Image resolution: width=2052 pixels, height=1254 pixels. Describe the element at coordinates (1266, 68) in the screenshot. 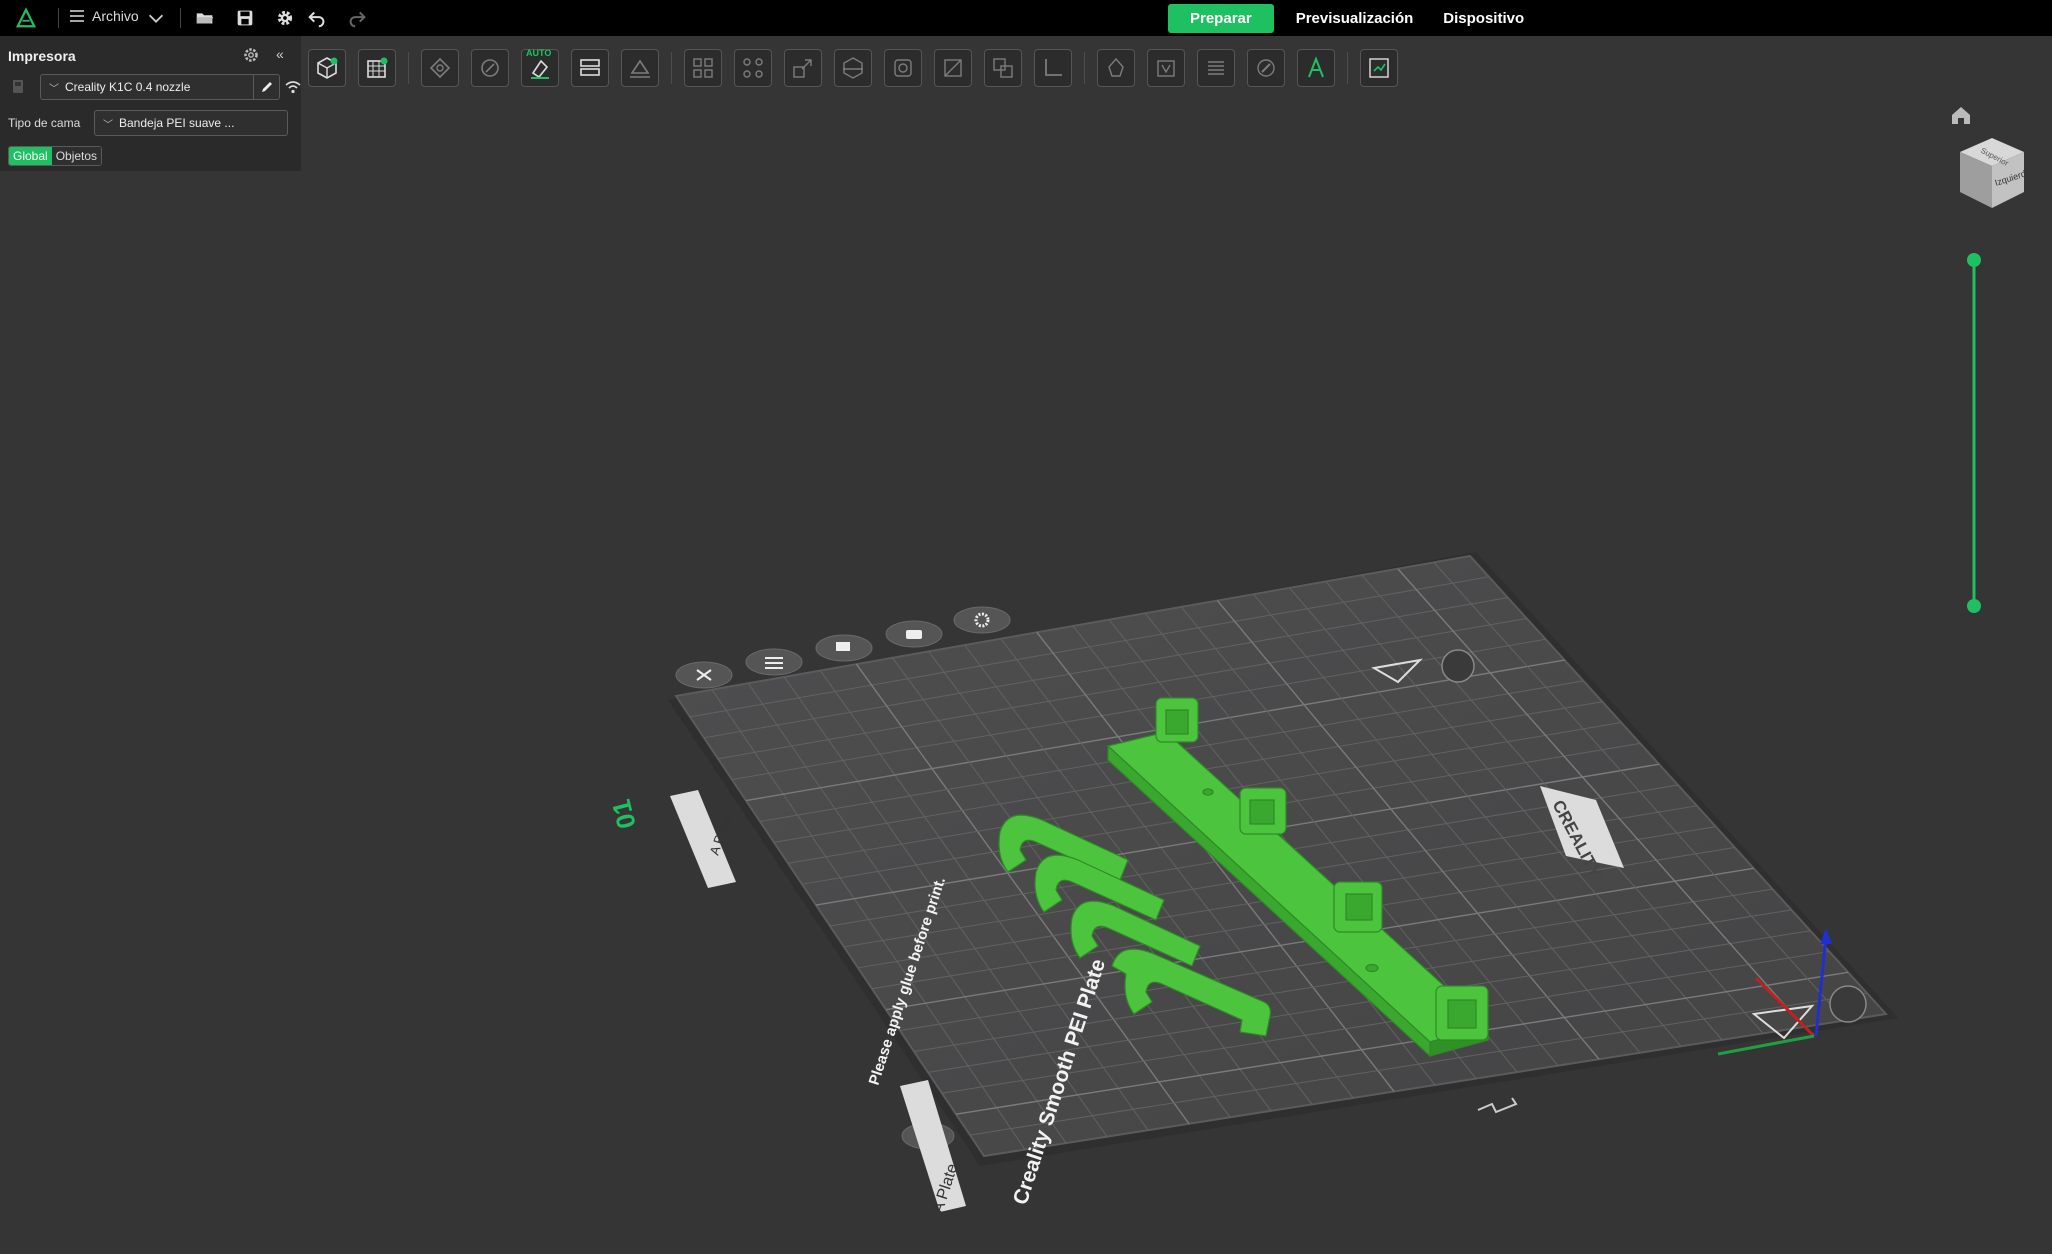

I see `paint-icon` at that location.